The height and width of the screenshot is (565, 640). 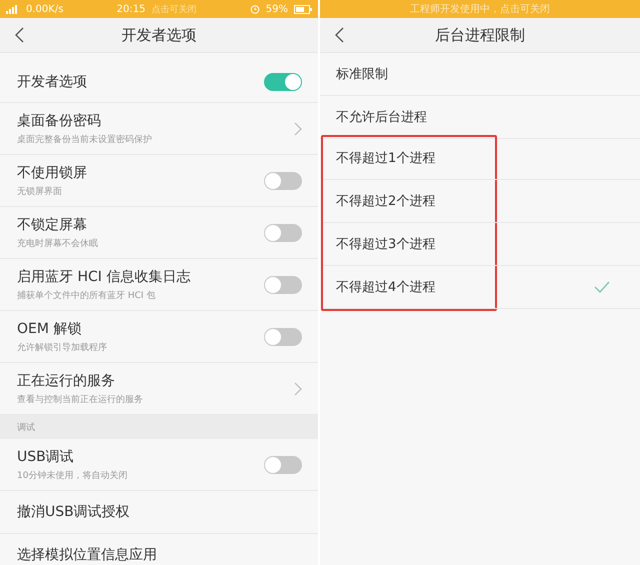 I want to click on option-label: 不得超过2个进程, so click(x=386, y=201).